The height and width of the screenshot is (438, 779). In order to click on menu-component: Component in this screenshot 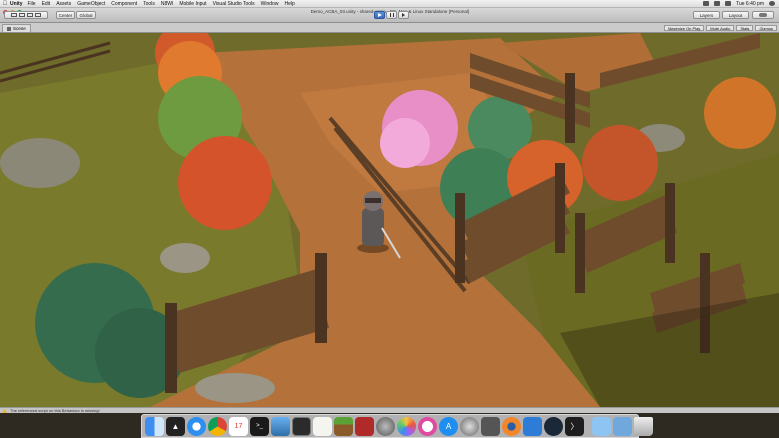, I will do `click(124, 4)`.